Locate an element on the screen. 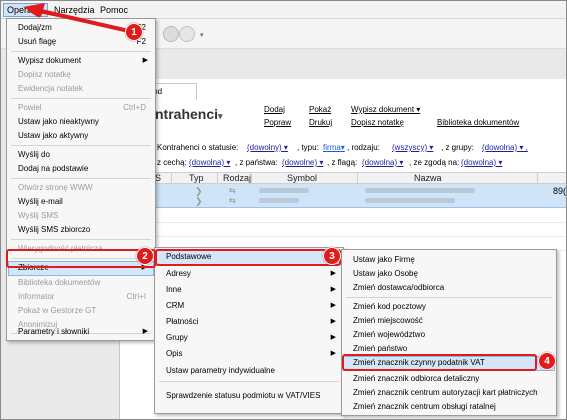  menu-item-dopisz-notatke: Dopisz notatkę is located at coordinates (81, 75).